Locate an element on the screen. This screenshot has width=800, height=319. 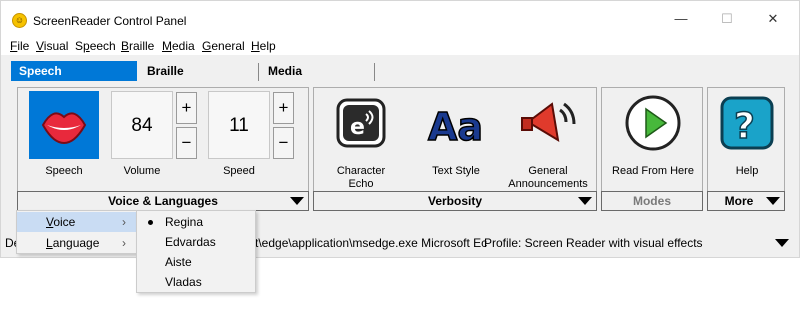
general-announcements-button is located at coordinates (546, 123).